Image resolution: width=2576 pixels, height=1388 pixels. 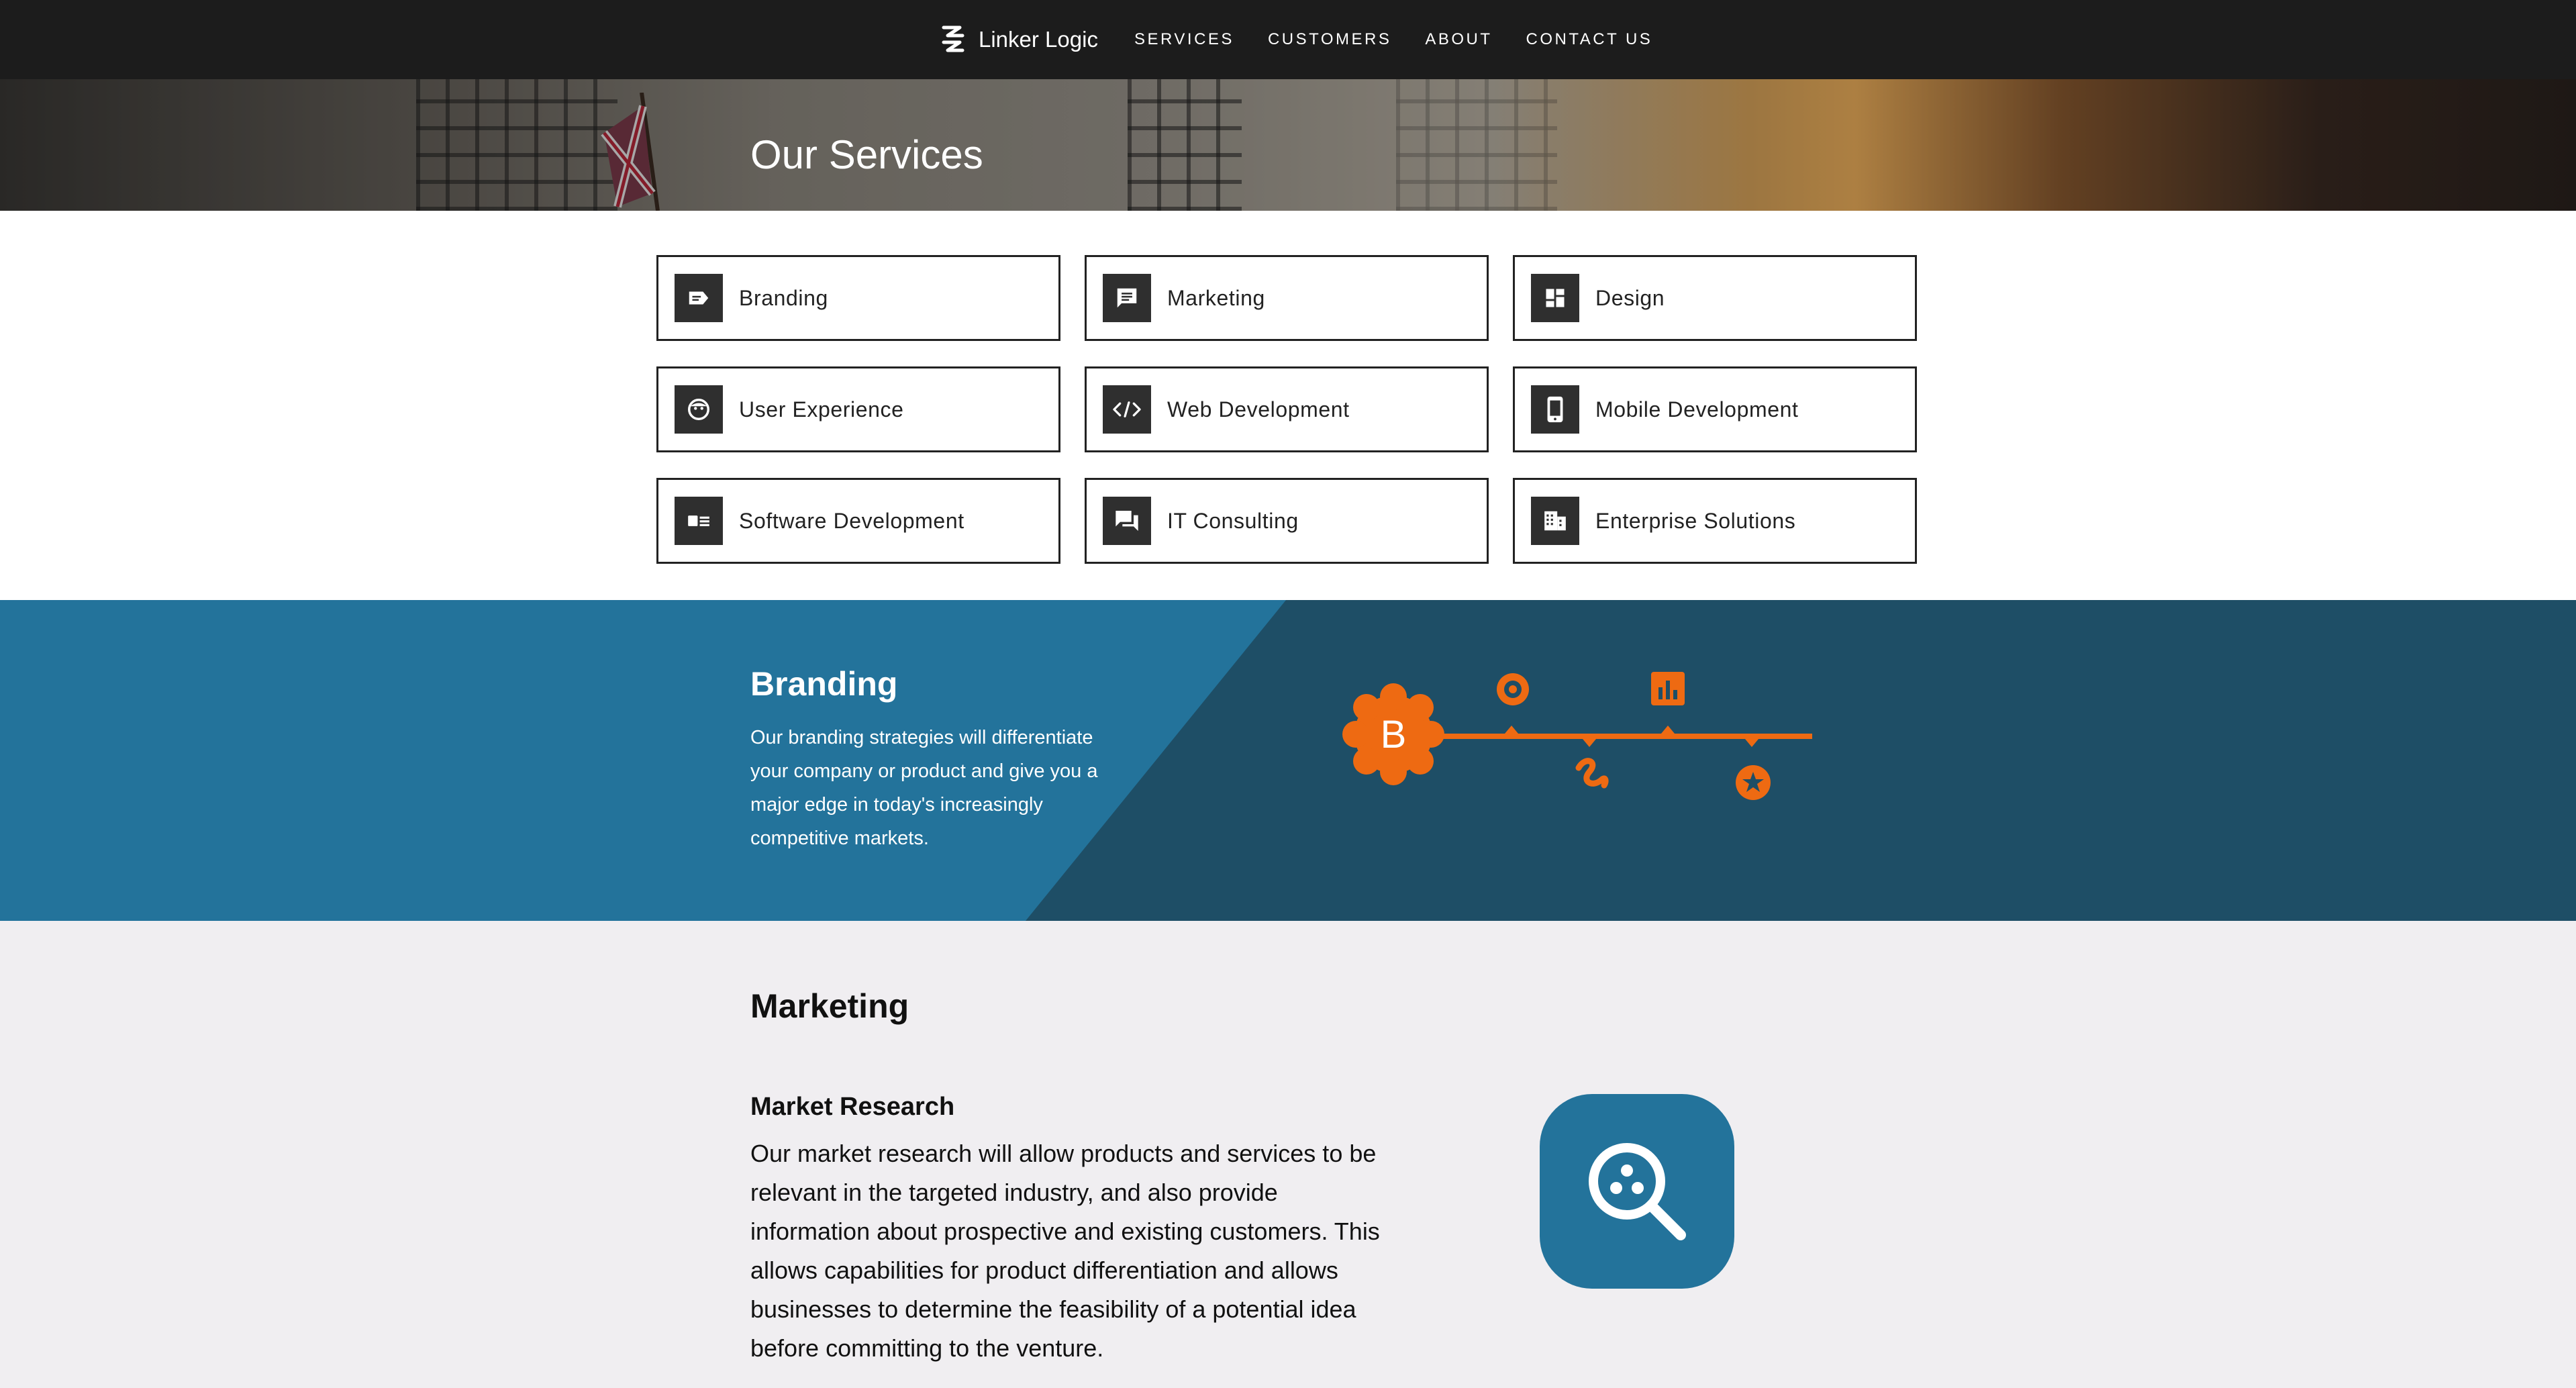 What do you see at coordinates (1287, 298) in the screenshot?
I see `service-card-marketing: Marketing` at bounding box center [1287, 298].